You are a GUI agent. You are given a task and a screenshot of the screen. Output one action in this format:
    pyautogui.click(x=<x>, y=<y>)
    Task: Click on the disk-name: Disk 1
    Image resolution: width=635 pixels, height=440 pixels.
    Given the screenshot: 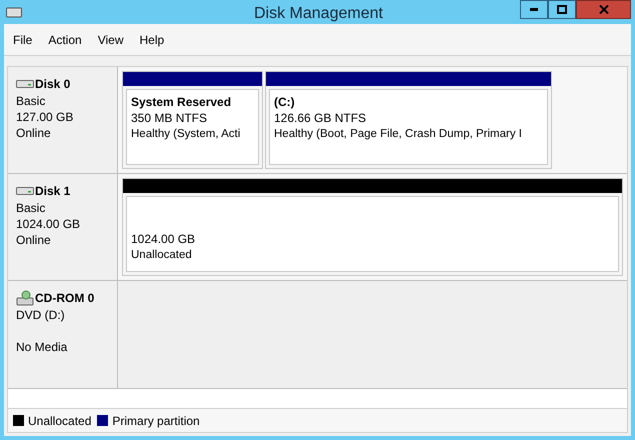 What is the action you would take?
    pyautogui.click(x=52, y=191)
    